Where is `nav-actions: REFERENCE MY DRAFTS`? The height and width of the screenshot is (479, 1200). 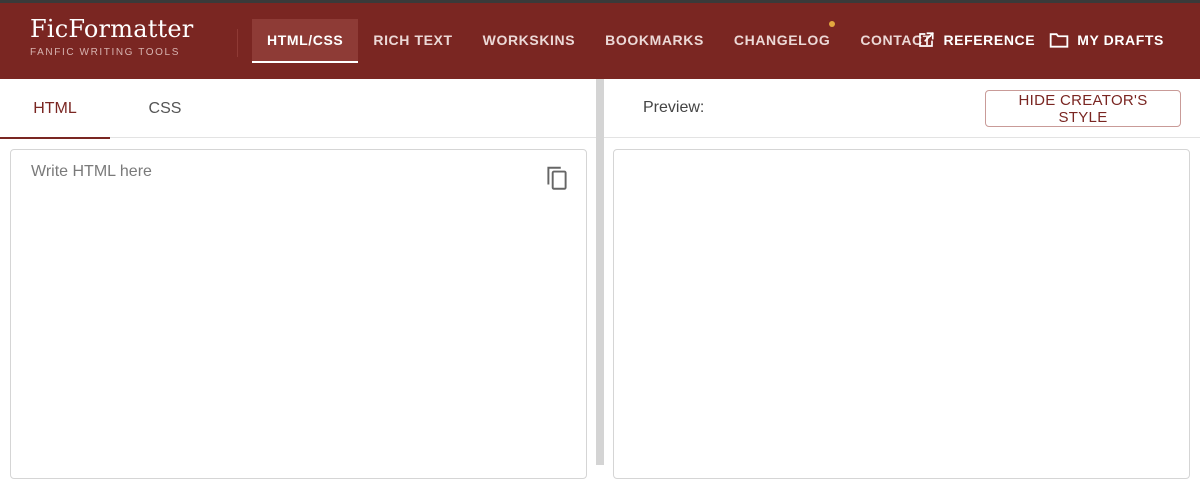 nav-actions: REFERENCE MY DRAFTS is located at coordinates (1040, 40).